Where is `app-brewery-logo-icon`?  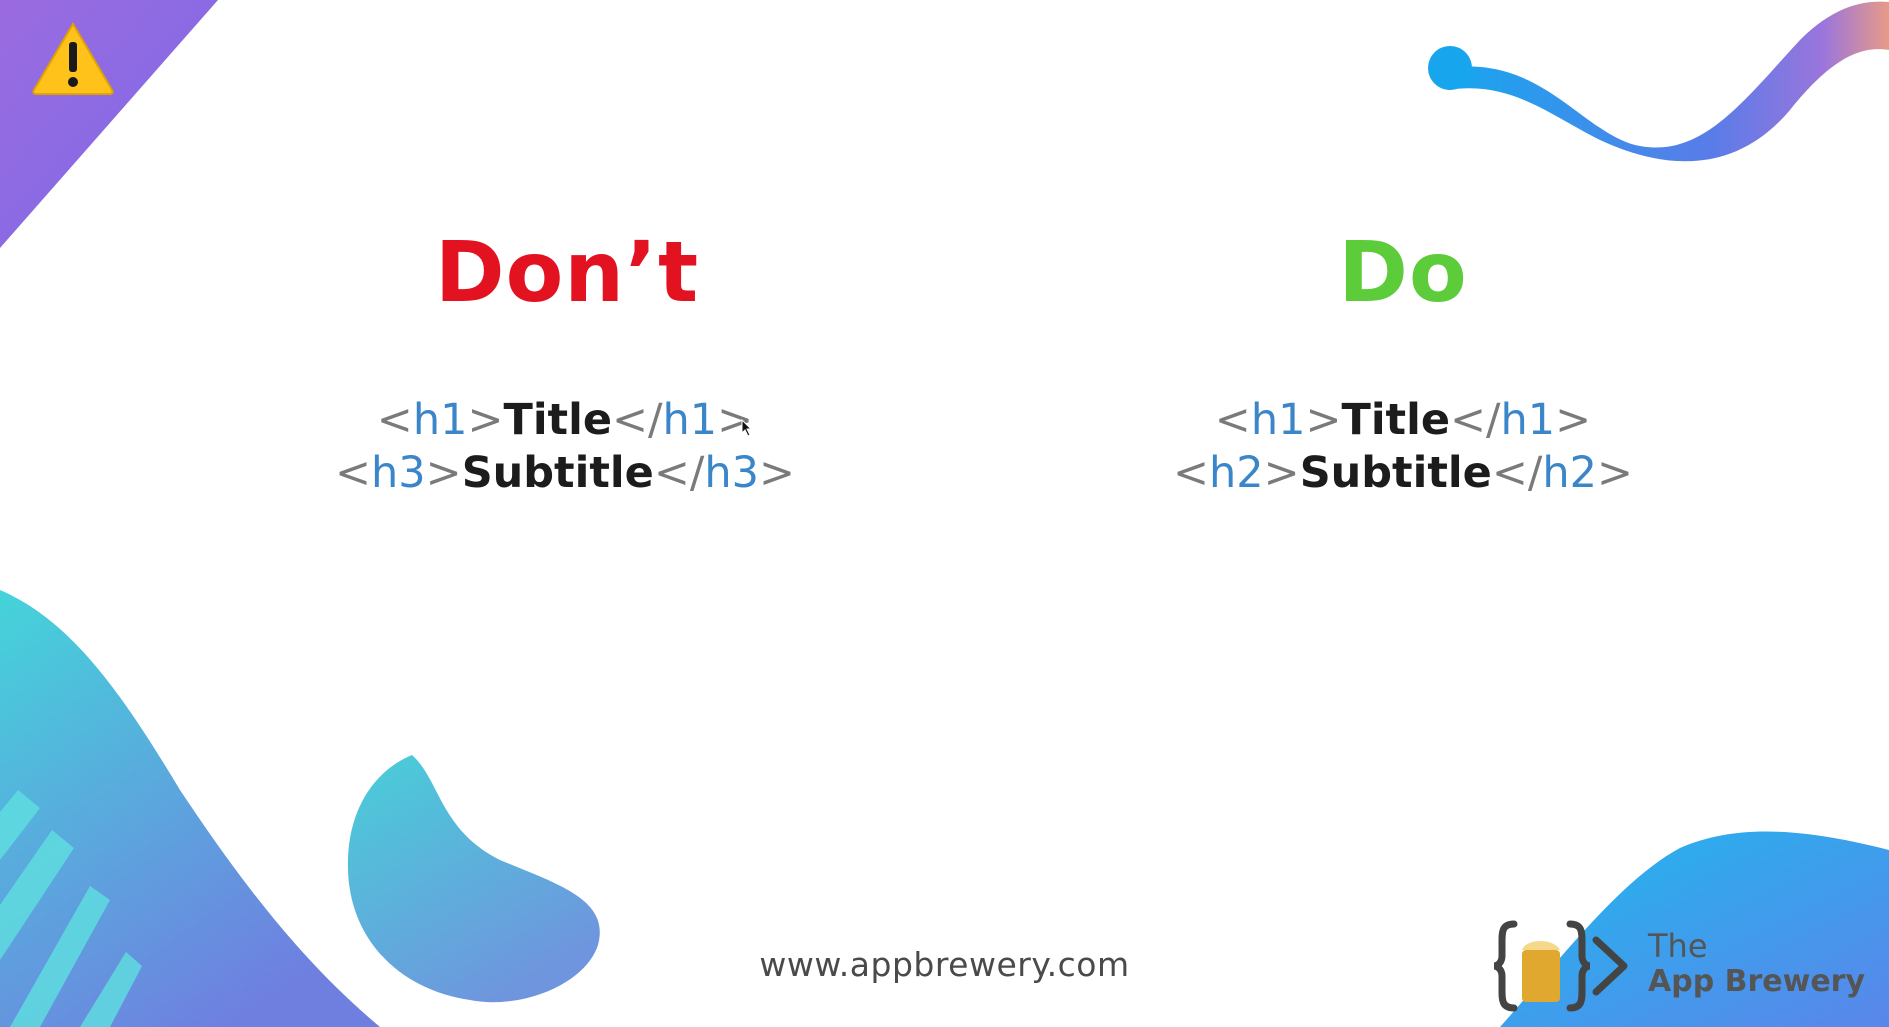 app-brewery-logo-icon is located at coordinates (1560, 966).